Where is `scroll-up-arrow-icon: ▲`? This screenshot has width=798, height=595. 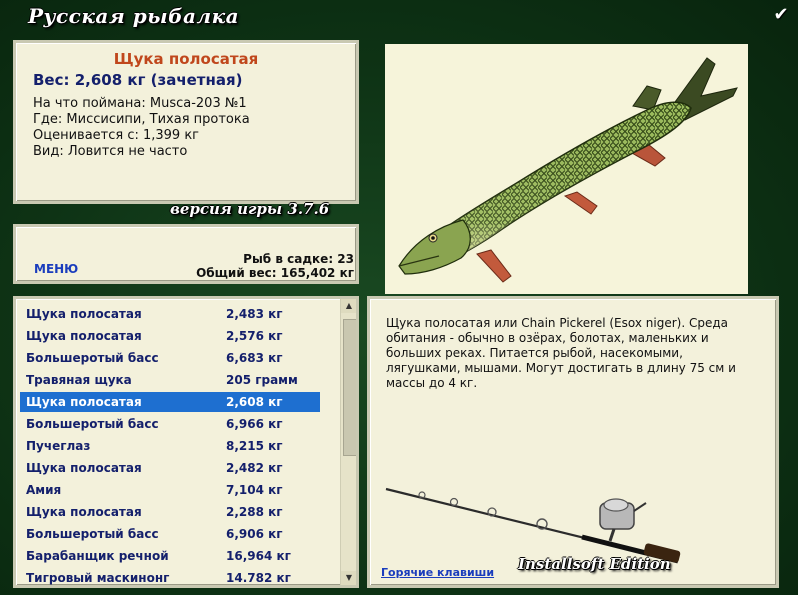
scroll-up-arrow-icon: ▲ is located at coordinates (348, 306).